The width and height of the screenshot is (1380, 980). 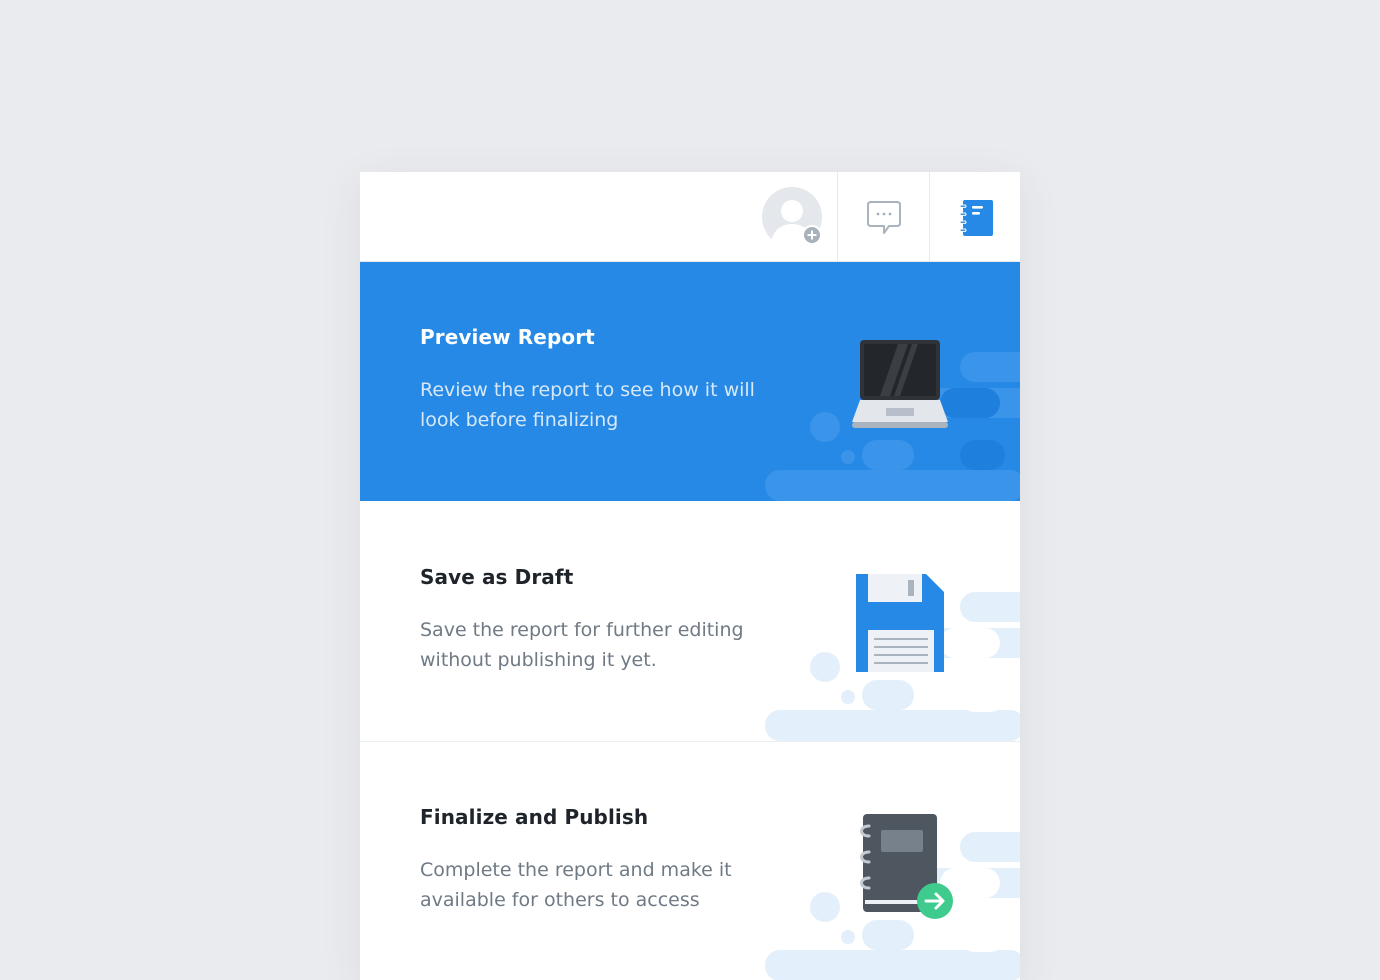 I want to click on notebook-button, so click(x=974, y=216).